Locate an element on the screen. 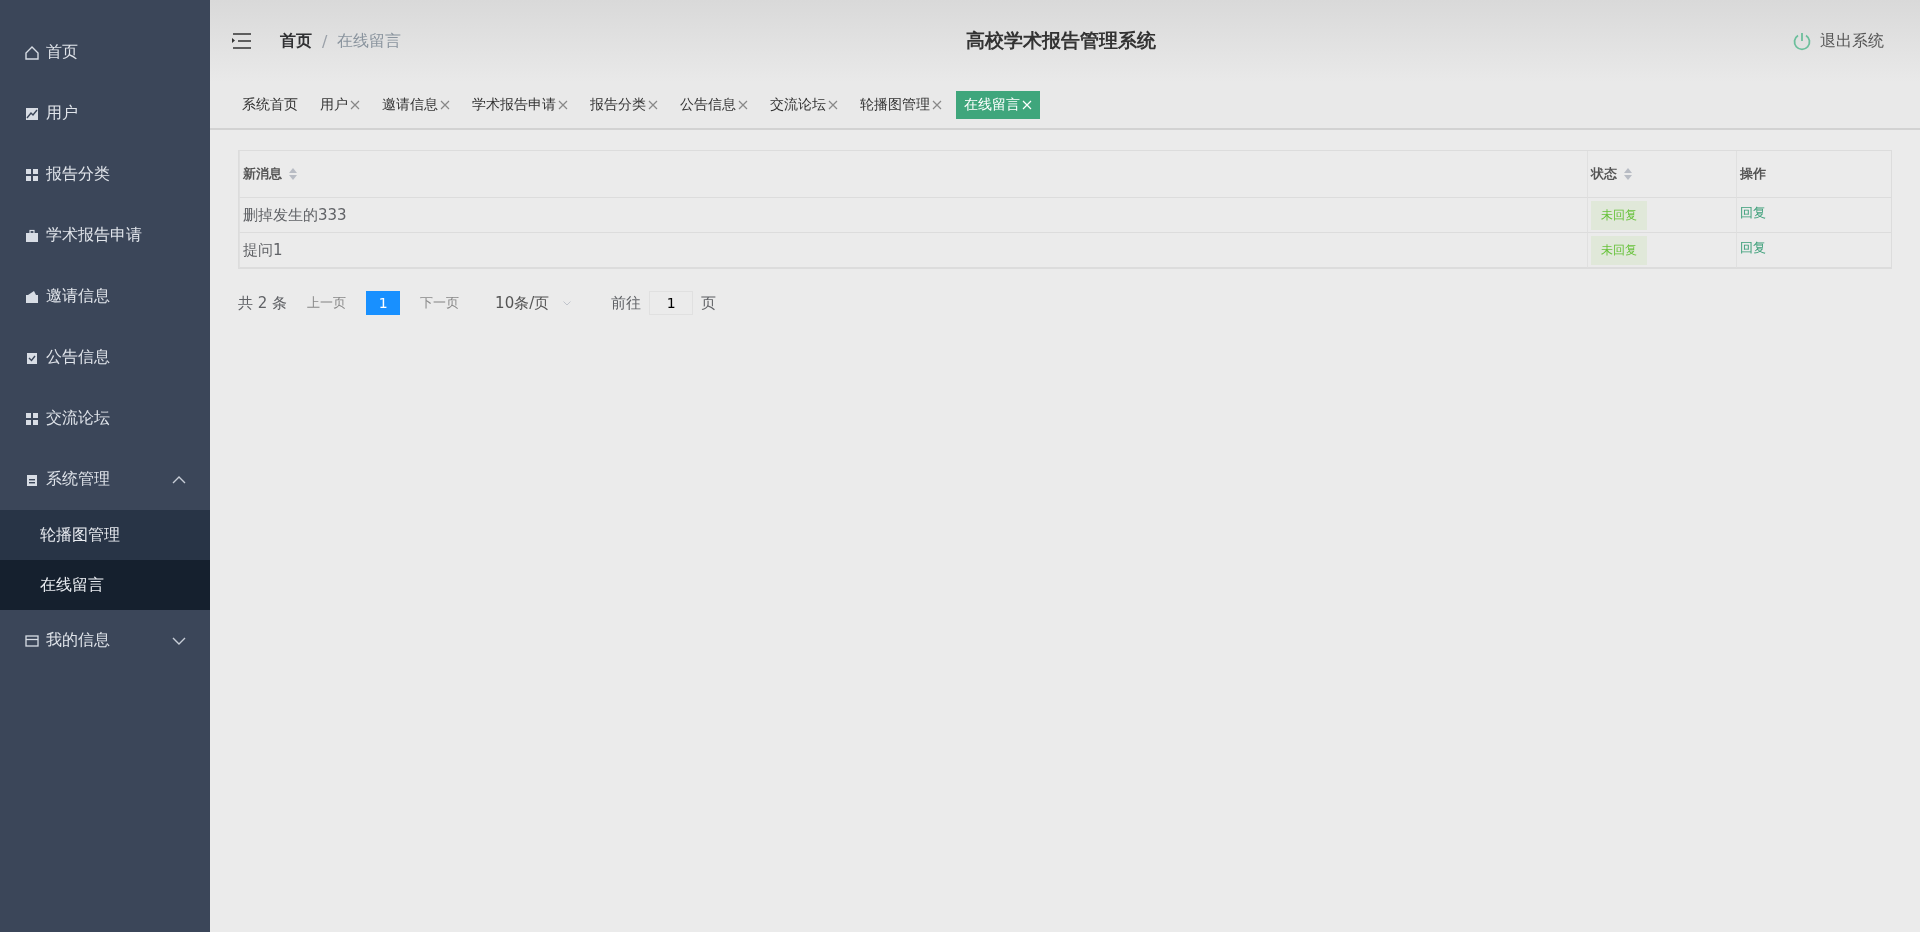 The height and width of the screenshot is (932, 1920). sidebar-subitem: 轮播图管理 is located at coordinates (105, 535).